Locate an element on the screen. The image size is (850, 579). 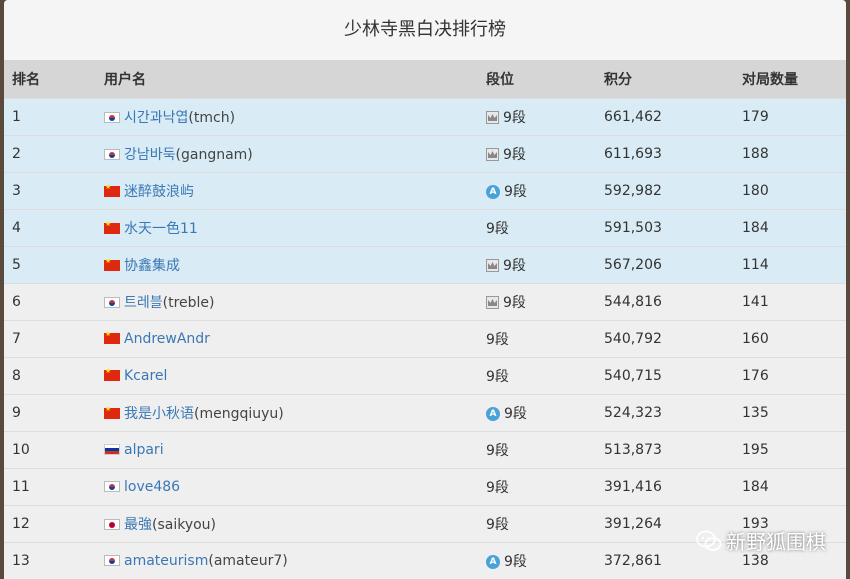
username-link: love486 is located at coordinates (152, 487).